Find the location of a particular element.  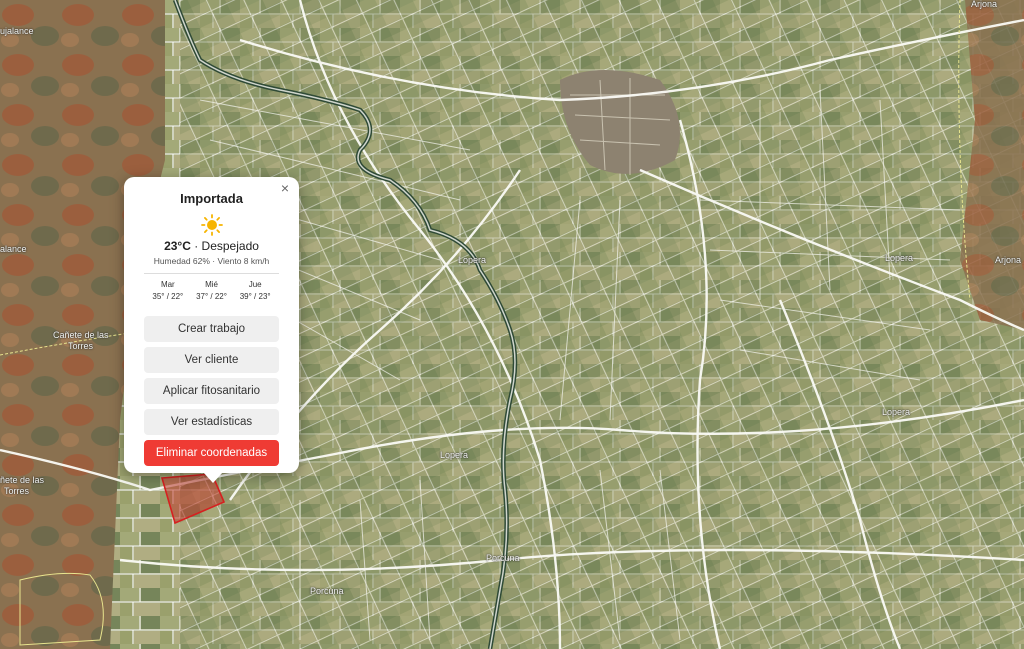

forecast-day: Mar 35° / 22° is located at coordinates (168, 290).